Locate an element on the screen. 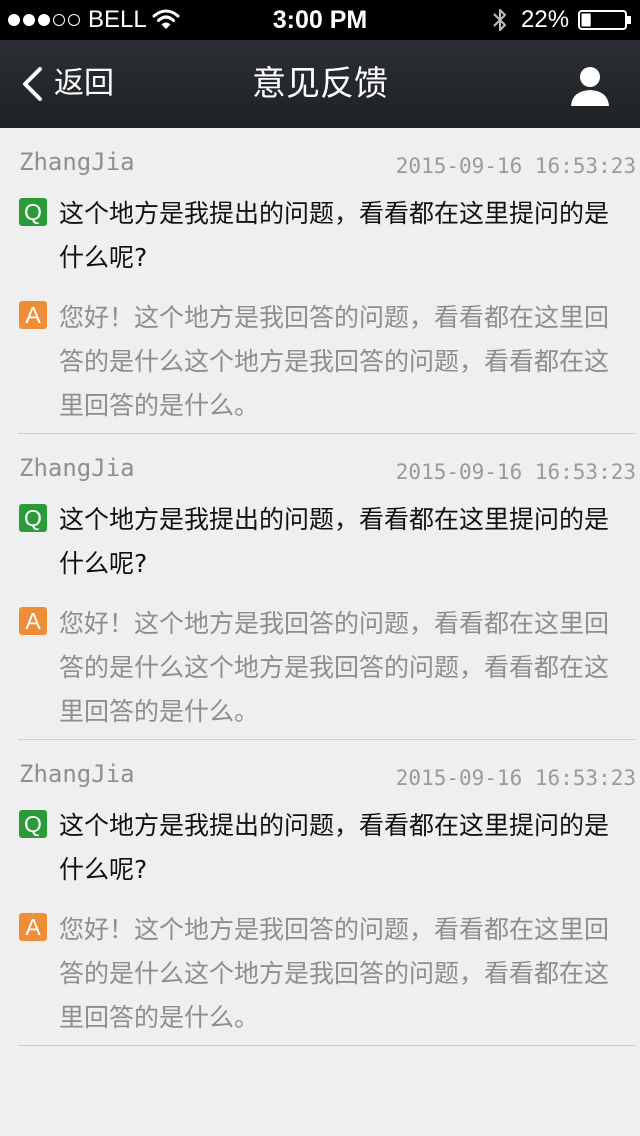  battery-icon is located at coordinates (605, 20).